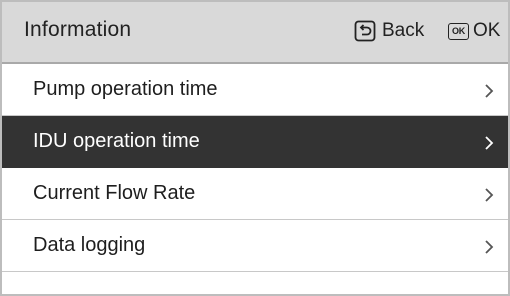  Describe the element at coordinates (125, 89) in the screenshot. I see `menu-item-label: Pump operation time` at that location.